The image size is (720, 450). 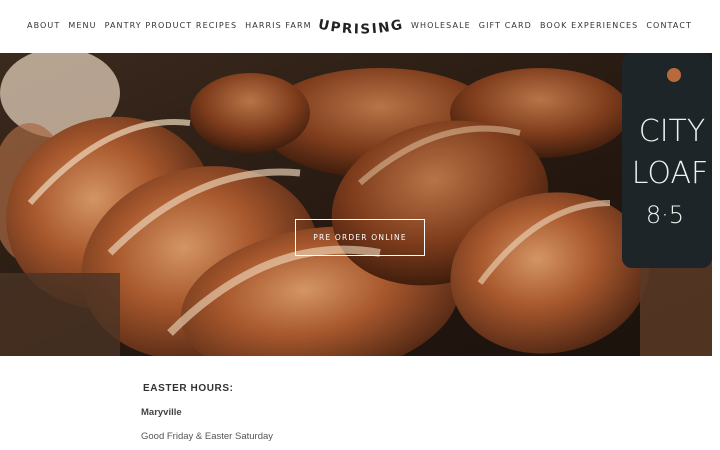 I want to click on nav-menu: Menu, so click(x=82, y=25).